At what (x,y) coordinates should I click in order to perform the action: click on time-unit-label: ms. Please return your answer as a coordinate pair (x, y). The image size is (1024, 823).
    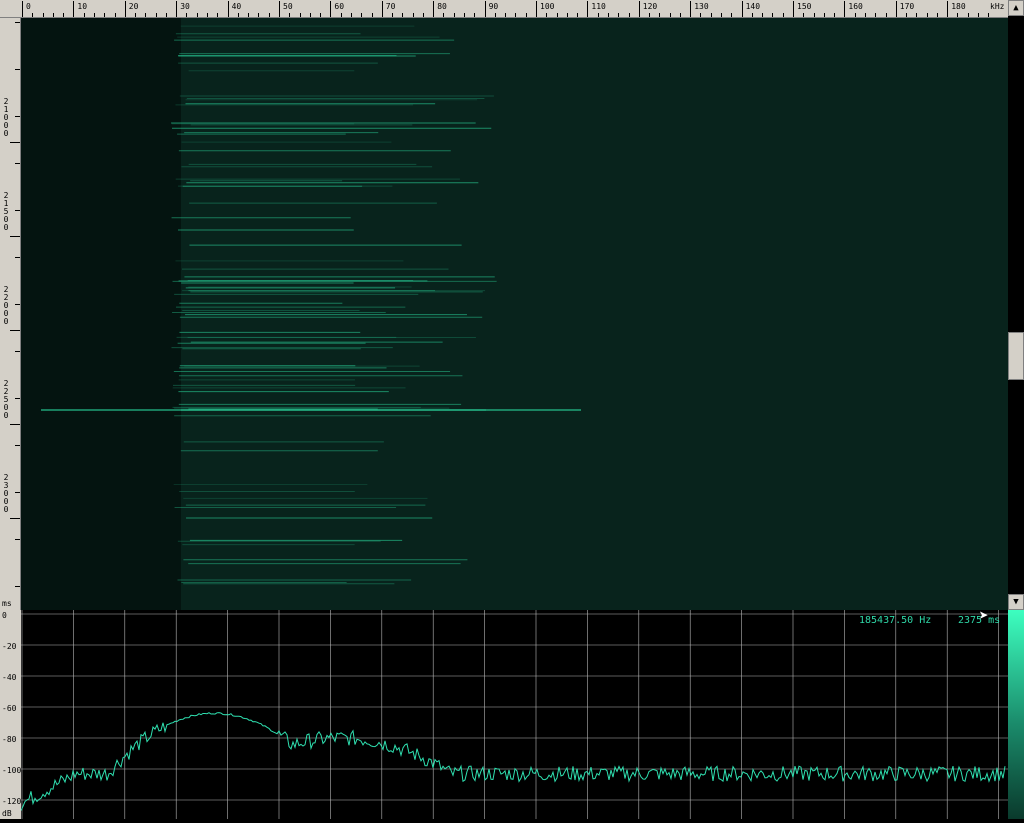
    Looking at the image, I should click on (7, 603).